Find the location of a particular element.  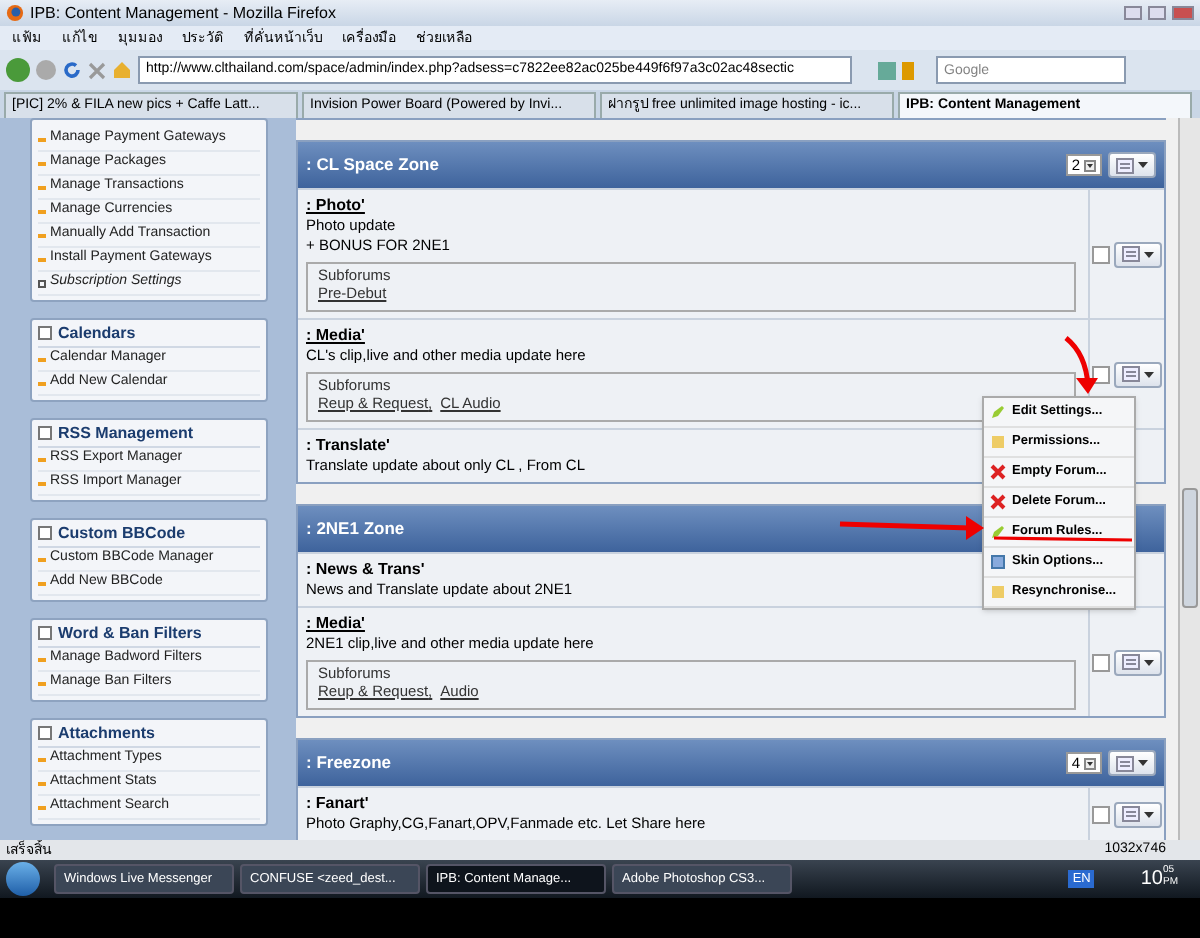

forum-title: : News & Trans' is located at coordinates (365, 570).